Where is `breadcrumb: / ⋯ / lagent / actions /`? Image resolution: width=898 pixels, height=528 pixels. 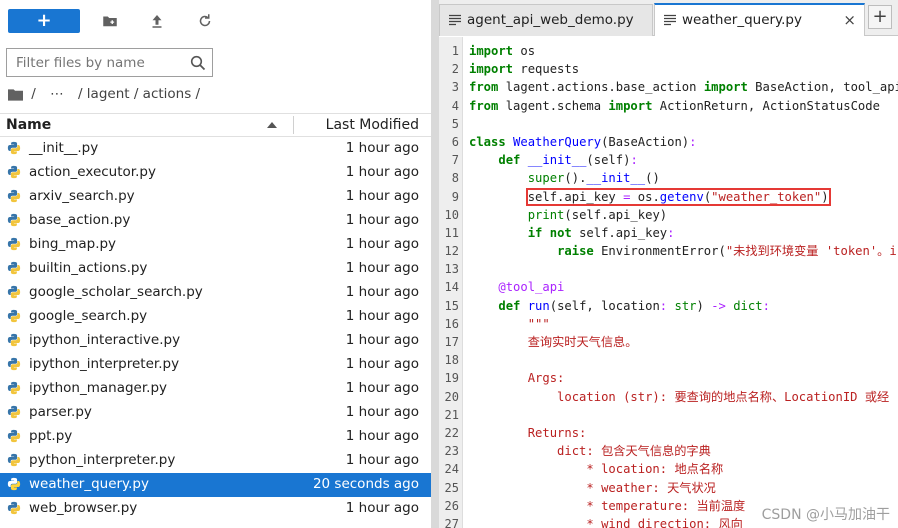 breadcrumb: / ⋯ / lagent / actions / is located at coordinates (104, 95).